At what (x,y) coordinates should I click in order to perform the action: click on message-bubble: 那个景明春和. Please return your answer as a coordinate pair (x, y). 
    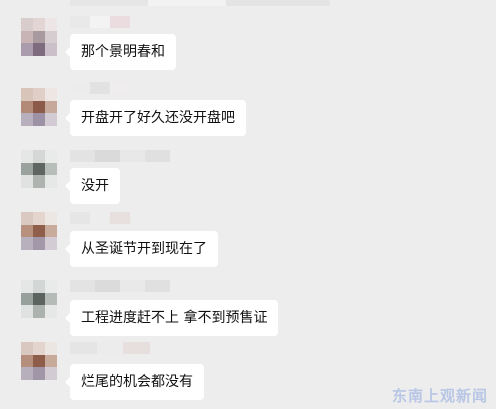
    Looking at the image, I should click on (120, 52).